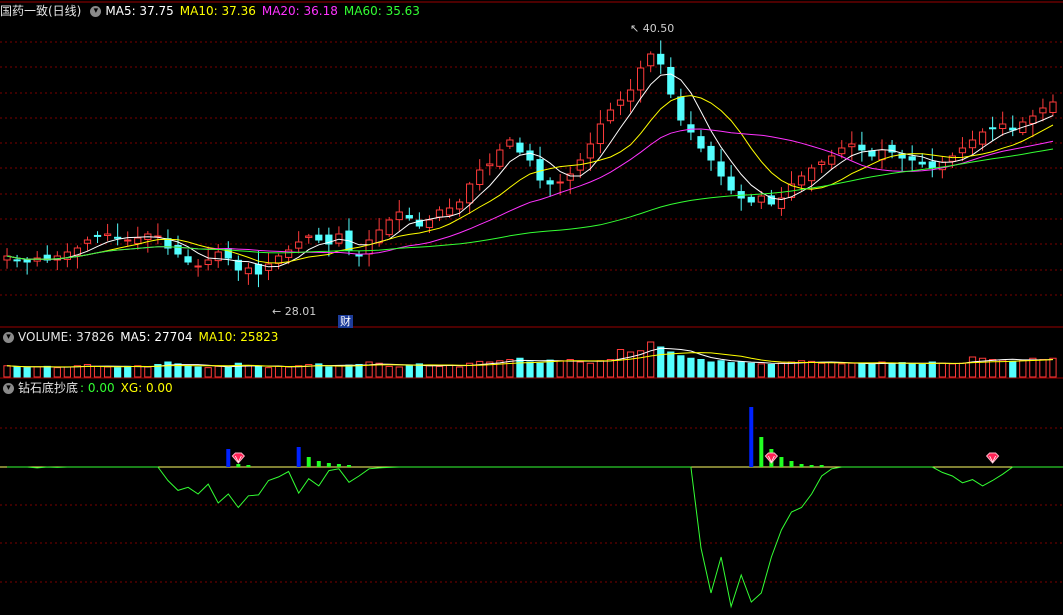 Image resolution: width=1063 pixels, height=615 pixels. Describe the element at coordinates (97, 388) in the screenshot. I see `indicator-value: : 0.00` at that location.